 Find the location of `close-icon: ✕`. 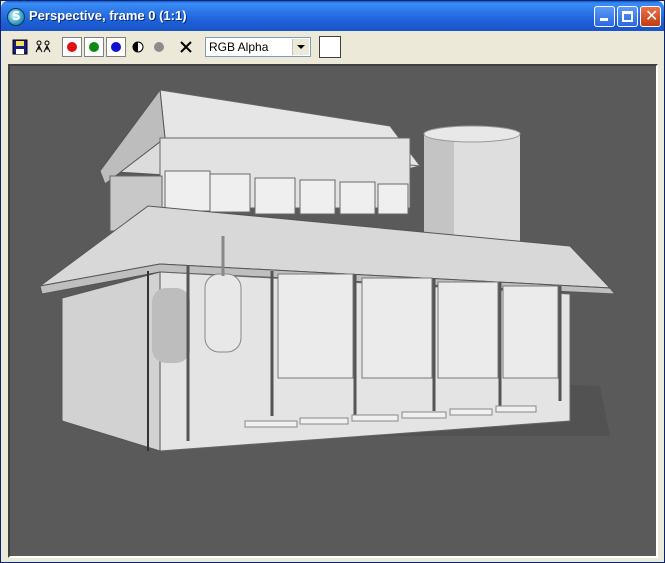

close-icon: ✕ is located at coordinates (652, 15).